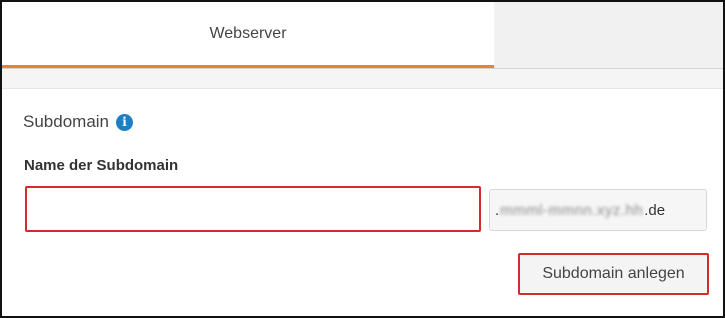 This screenshot has width=725, height=318. Describe the element at coordinates (101, 165) in the screenshot. I see `subdomain-name-label: Name der Subdomain` at that location.